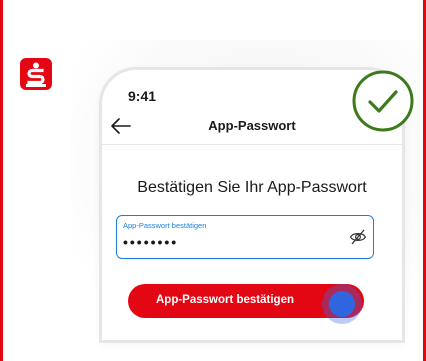  Describe the element at coordinates (383, 101) in the screenshot. I see `checkmark-circle-icon` at that location.